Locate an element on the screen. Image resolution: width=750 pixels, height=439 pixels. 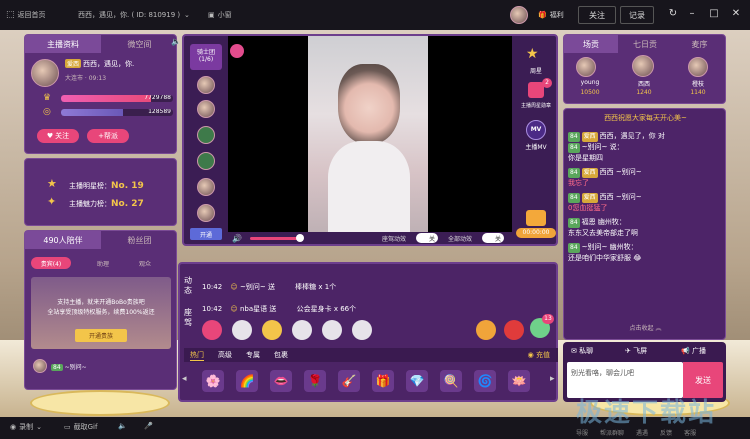
gift-item-7: 💎 is located at coordinates (417, 381).